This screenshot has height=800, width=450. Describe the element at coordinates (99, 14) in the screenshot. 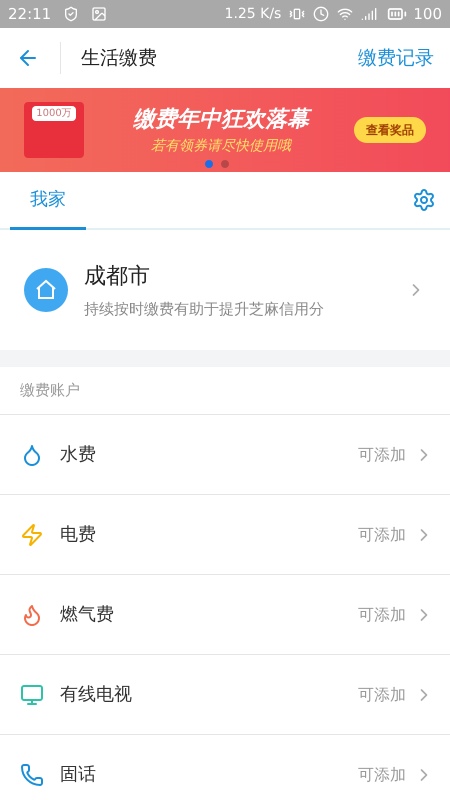

I see `image-icon` at that location.